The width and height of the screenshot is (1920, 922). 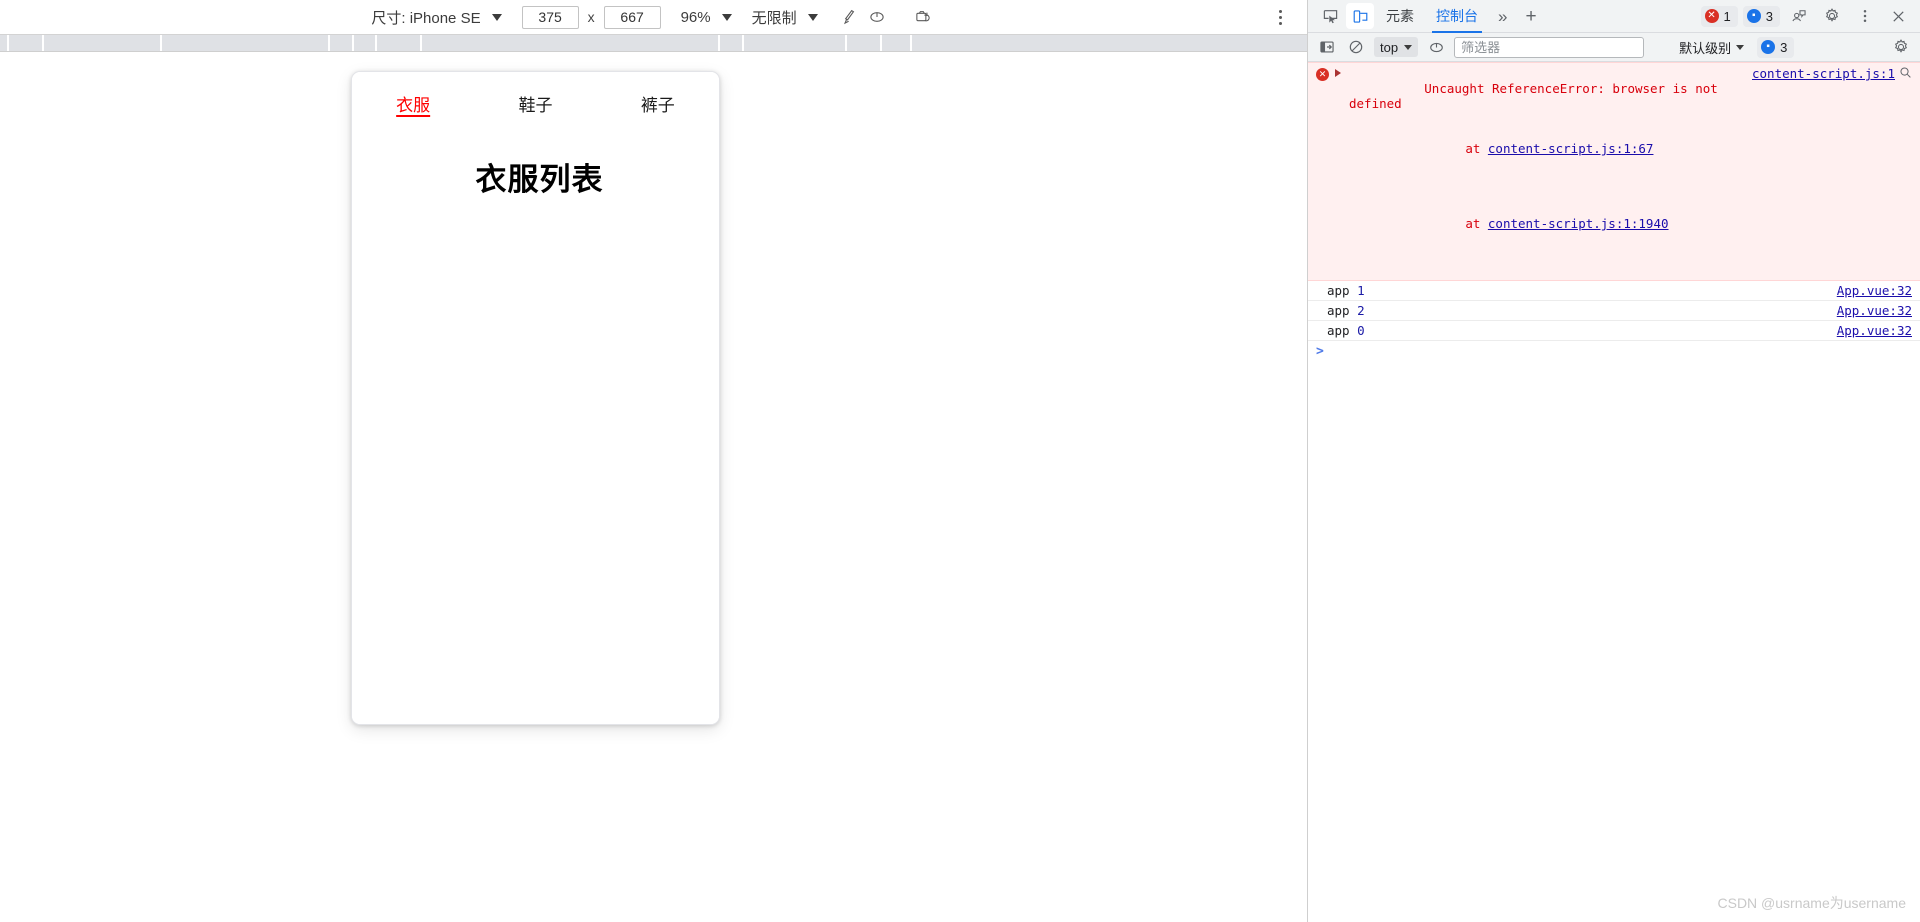 I want to click on execution-context-selector: top, so click(x=1396, y=47).